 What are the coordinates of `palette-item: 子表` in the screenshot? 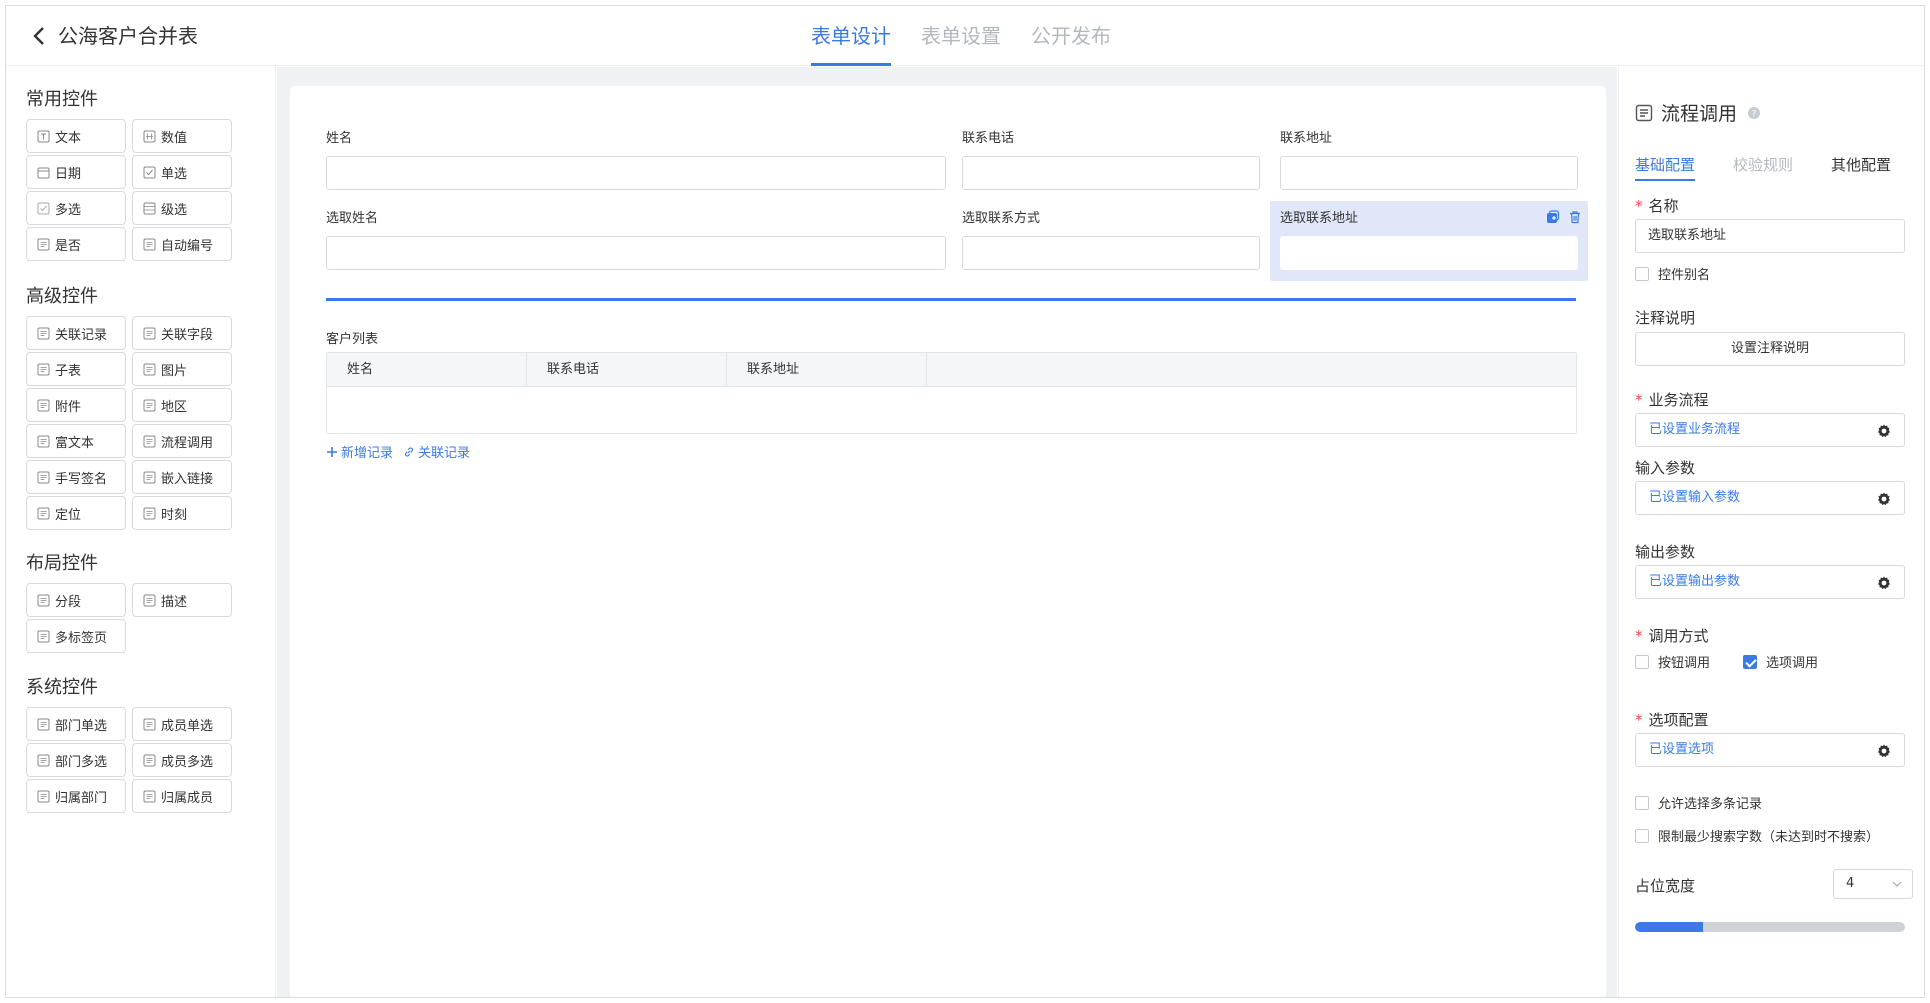 It's located at (76, 369).